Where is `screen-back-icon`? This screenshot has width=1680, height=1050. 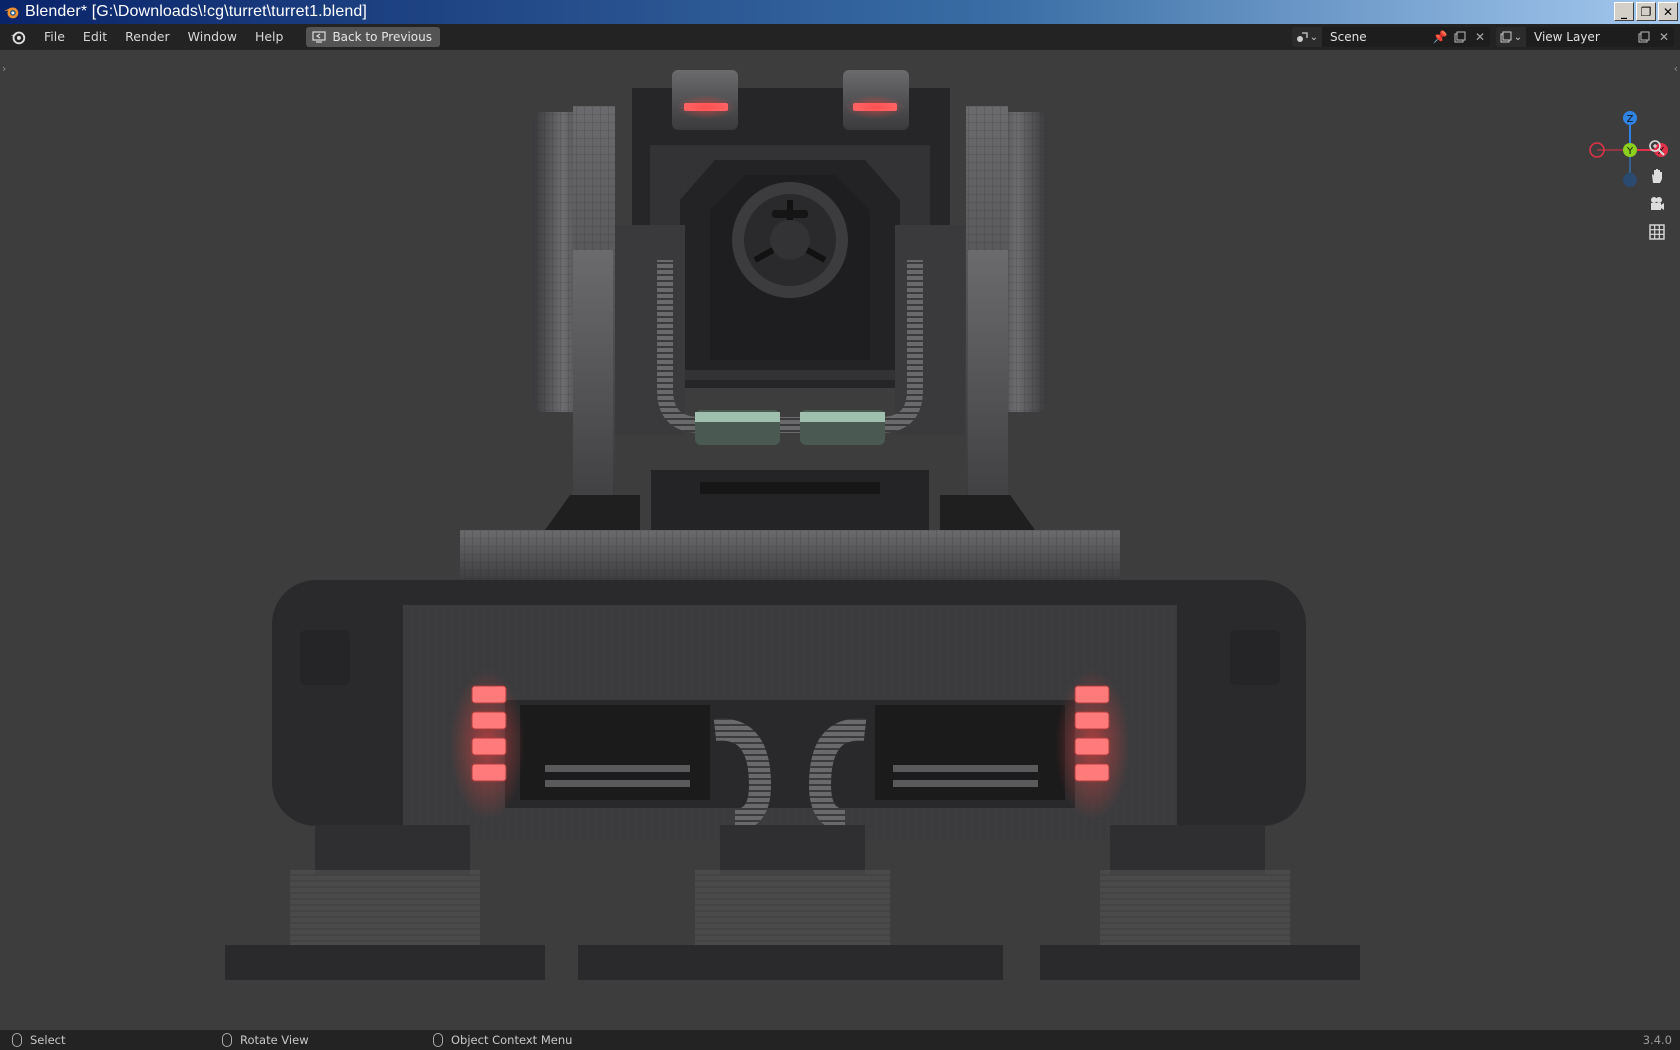 screen-back-icon is located at coordinates (319, 37).